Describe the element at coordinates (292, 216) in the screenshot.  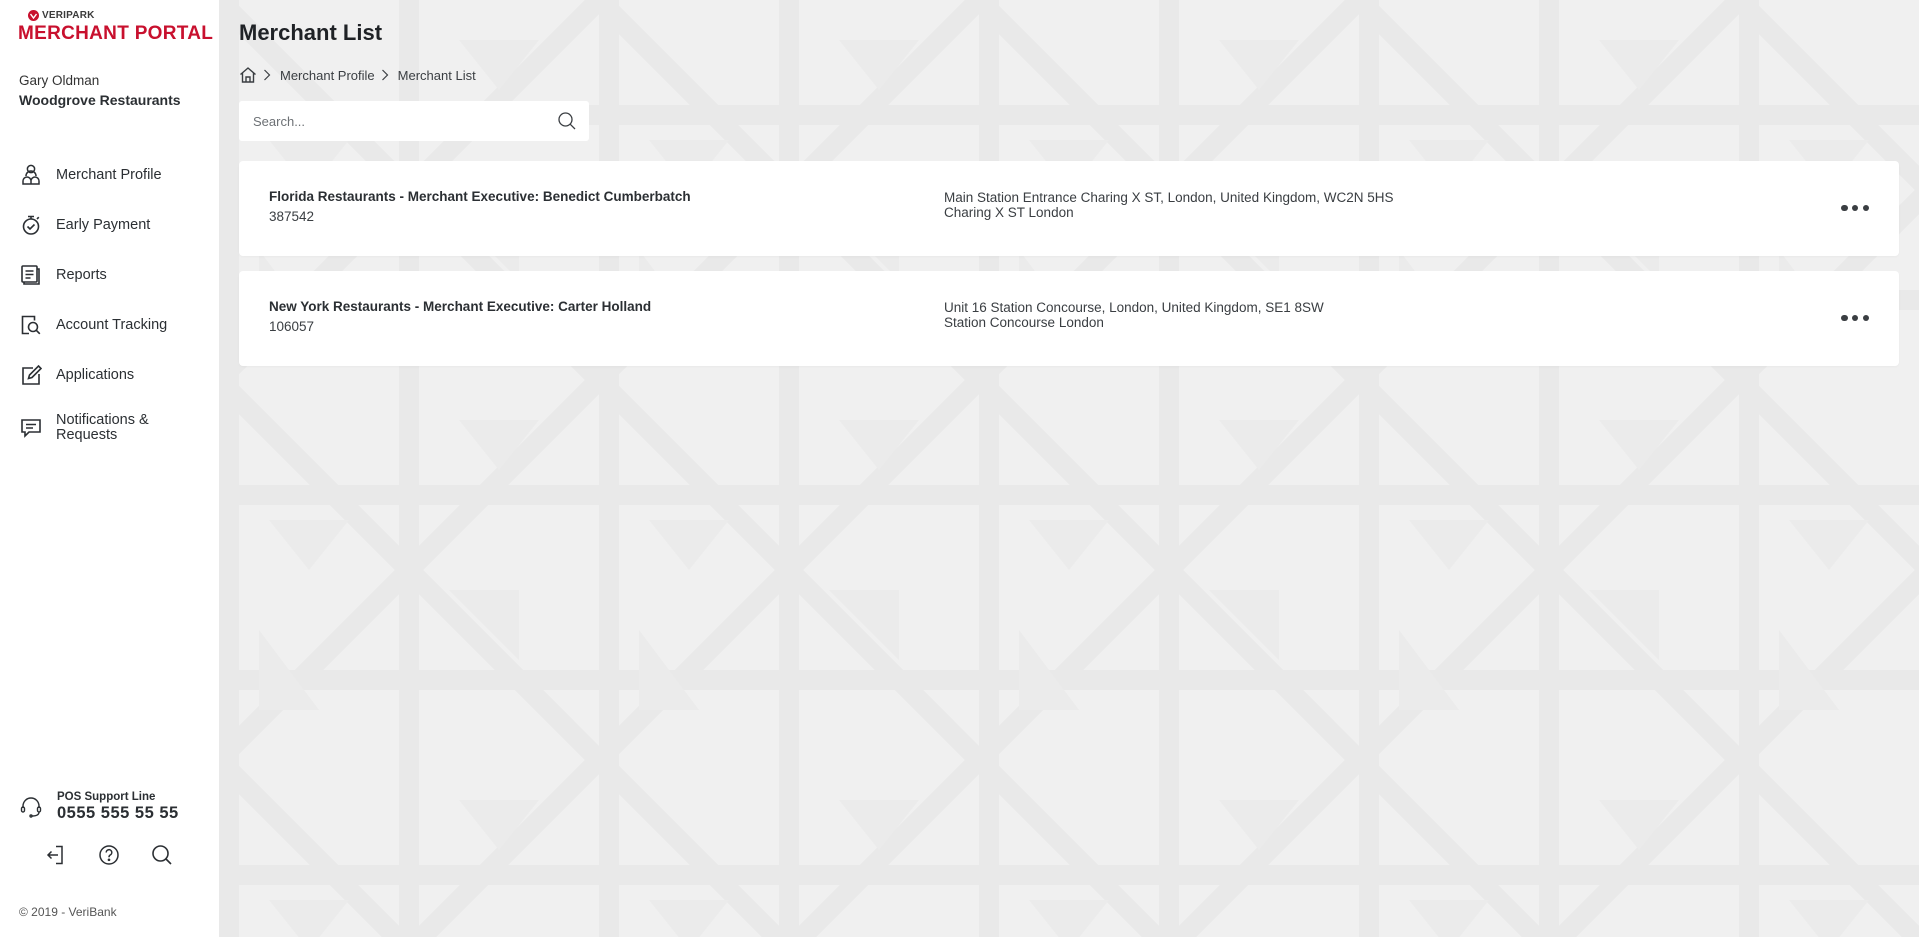
I see `merchant-id: 387542` at that location.